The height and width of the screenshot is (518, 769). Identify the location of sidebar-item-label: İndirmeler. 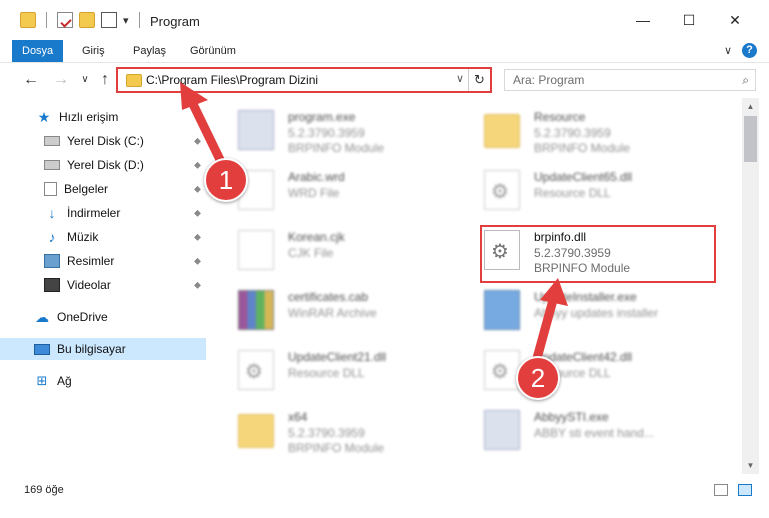
(94, 213).